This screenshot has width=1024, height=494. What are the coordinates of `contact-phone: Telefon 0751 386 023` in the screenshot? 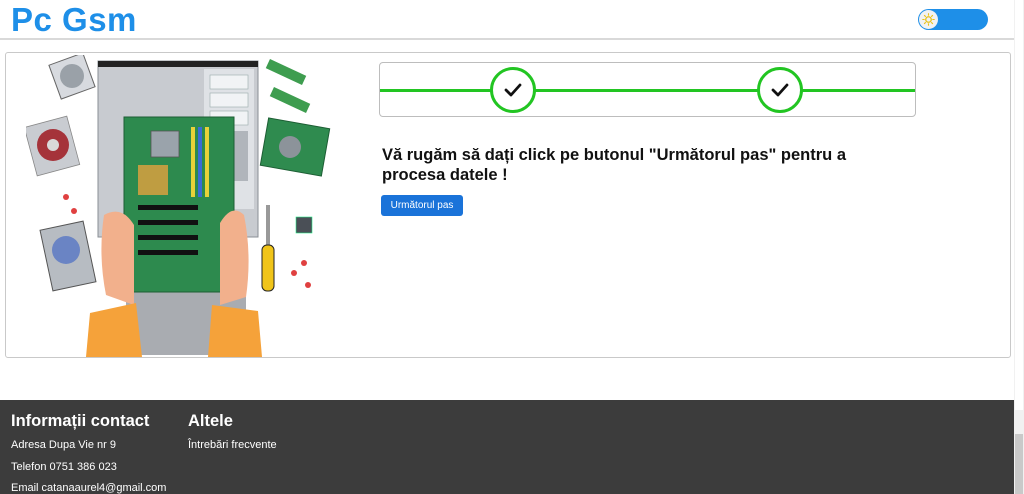 It's located at (64, 467).